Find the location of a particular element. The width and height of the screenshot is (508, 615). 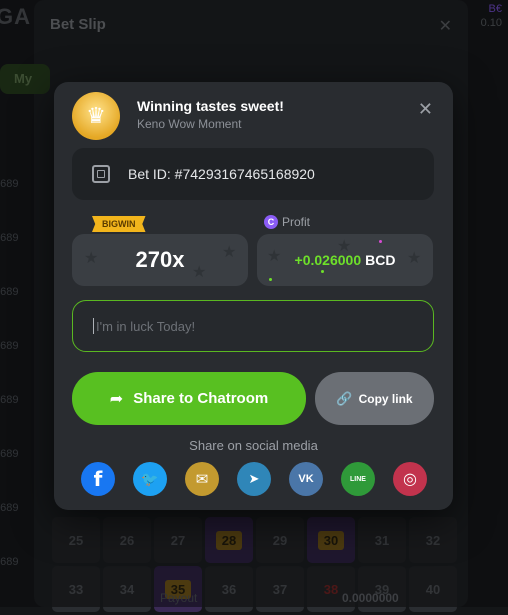

telegram-icon: ➤ is located at coordinates (254, 479).